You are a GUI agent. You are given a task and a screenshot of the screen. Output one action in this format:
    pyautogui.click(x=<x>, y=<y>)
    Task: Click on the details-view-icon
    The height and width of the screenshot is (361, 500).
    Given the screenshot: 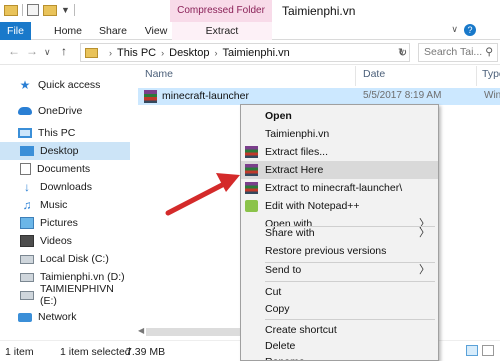 What is the action you would take?
    pyautogui.click(x=472, y=350)
    